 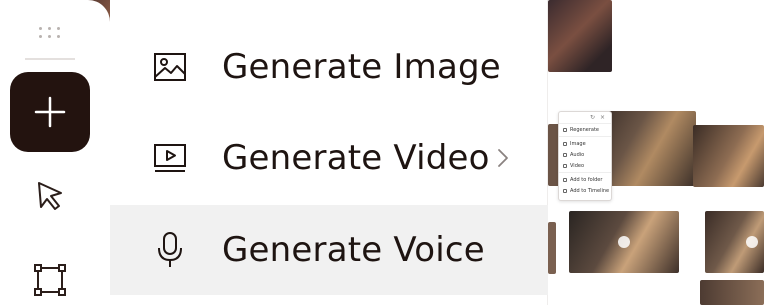 What do you see at coordinates (565, 179) in the screenshot?
I see `folder-icon` at bounding box center [565, 179].